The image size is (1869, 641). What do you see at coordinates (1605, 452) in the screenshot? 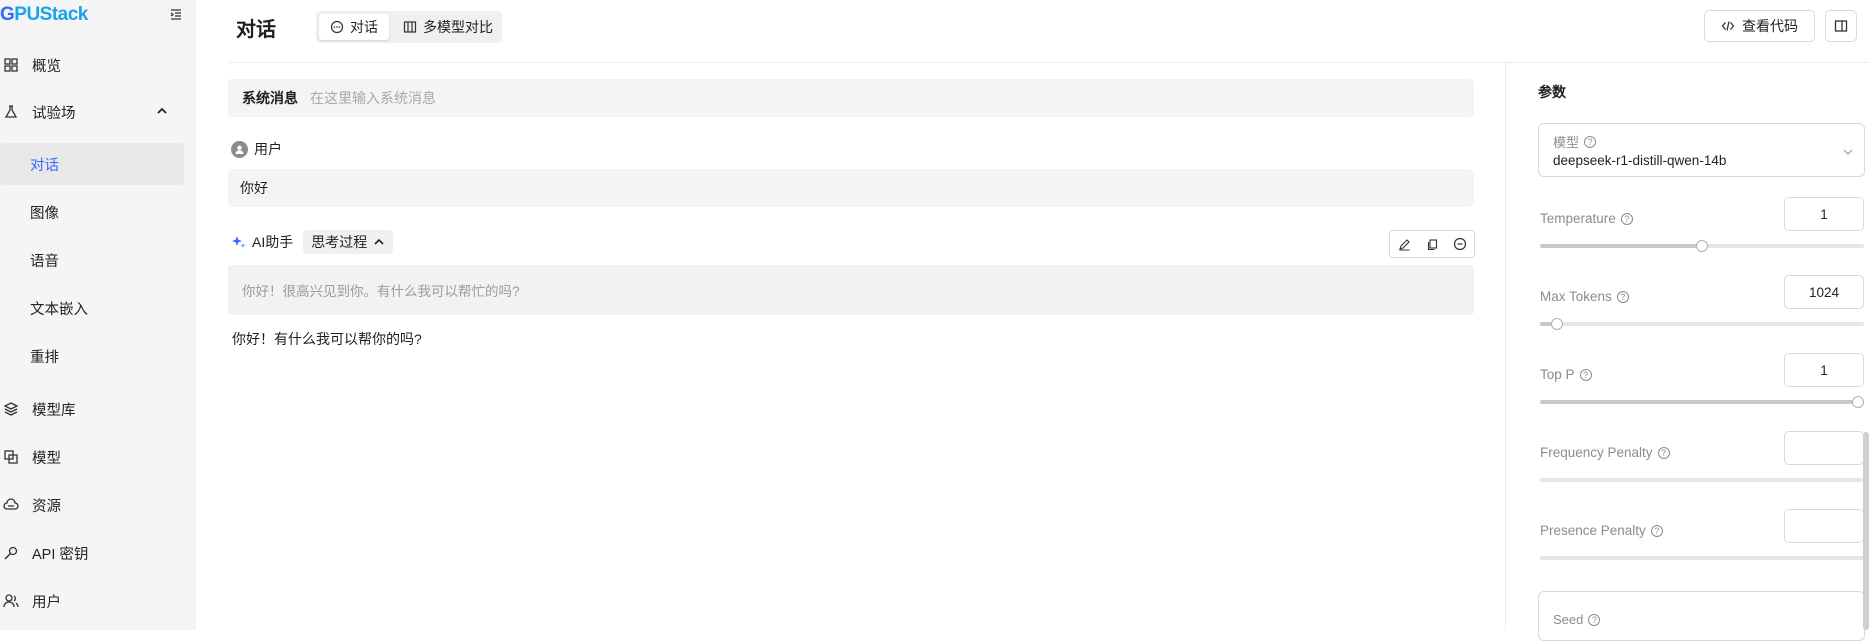
I see `frequency-penalty-label: Frequency Penalty?` at bounding box center [1605, 452].